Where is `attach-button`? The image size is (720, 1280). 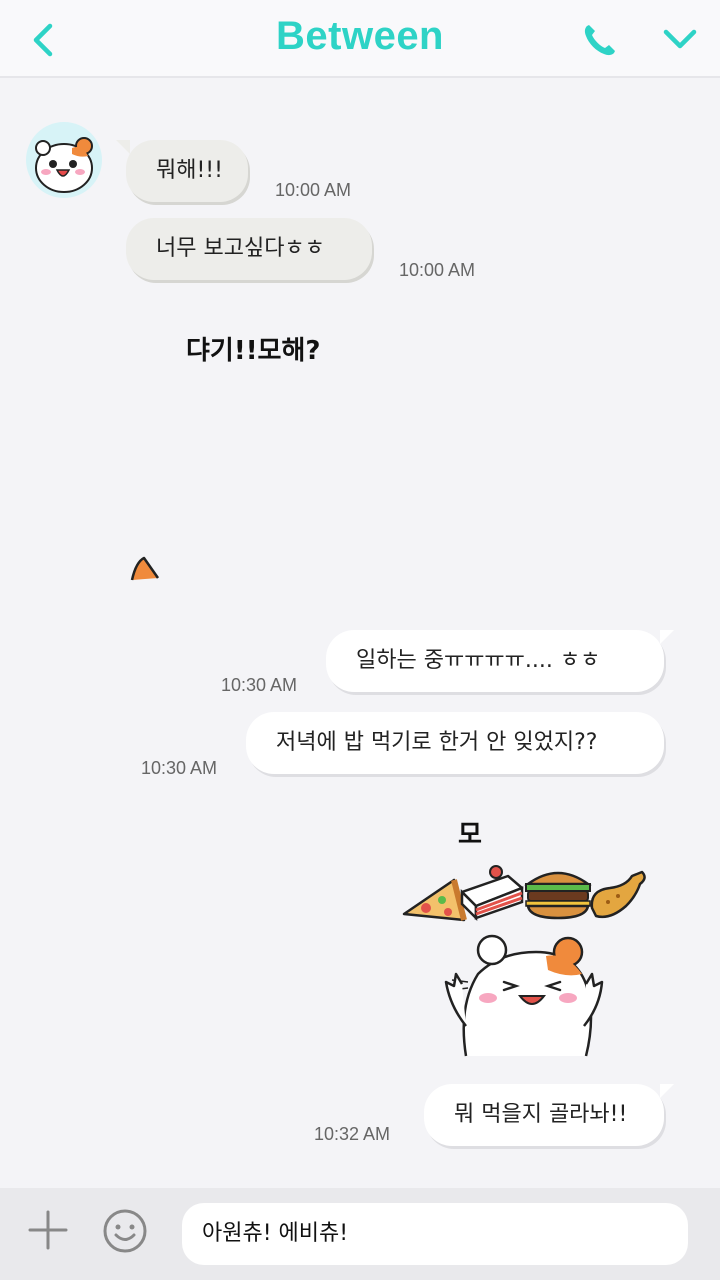
attach-button is located at coordinates (48, 1230).